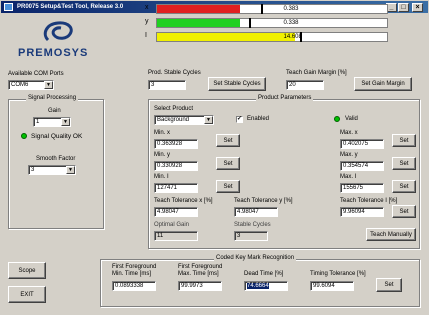  What do you see at coordinates (404, 140) in the screenshot?
I see `set-max-x-button: Set` at bounding box center [404, 140].